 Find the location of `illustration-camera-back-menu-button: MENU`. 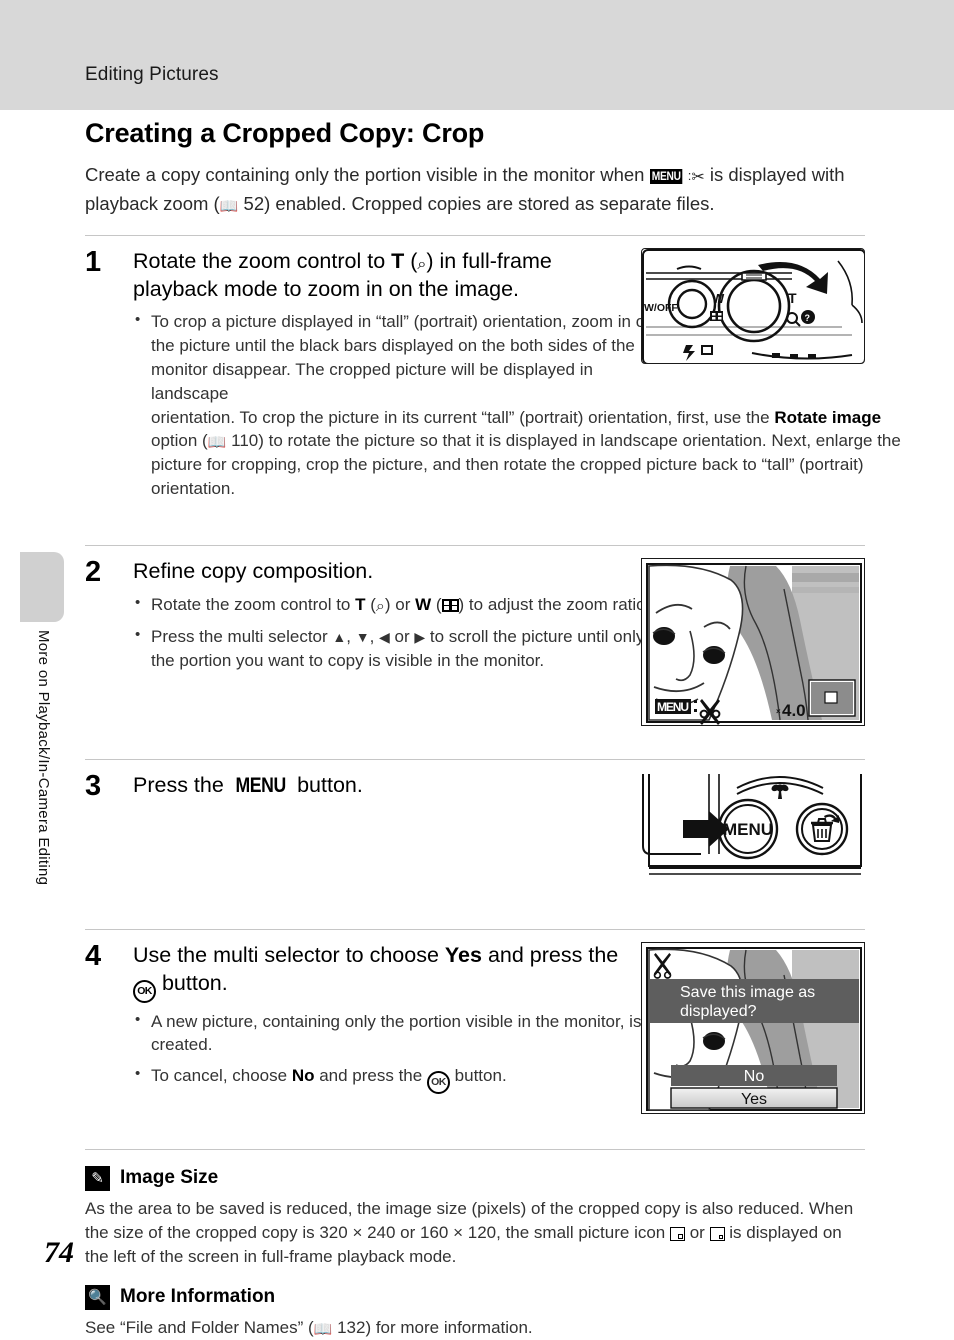

illustration-camera-back-menu-button: MENU is located at coordinates (753, 827).